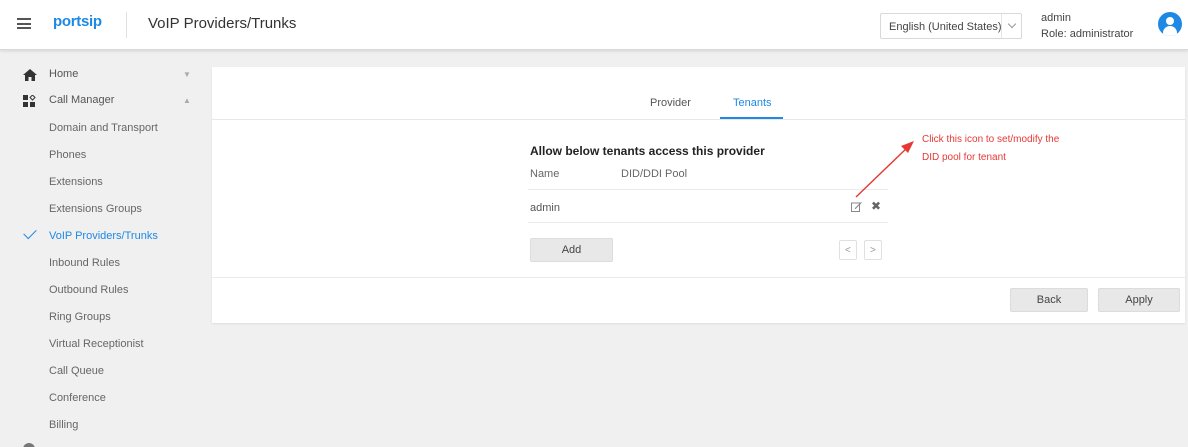 The height and width of the screenshot is (447, 1188). I want to click on annotation-line-1: Click this icon to set/modify the, so click(991, 139).